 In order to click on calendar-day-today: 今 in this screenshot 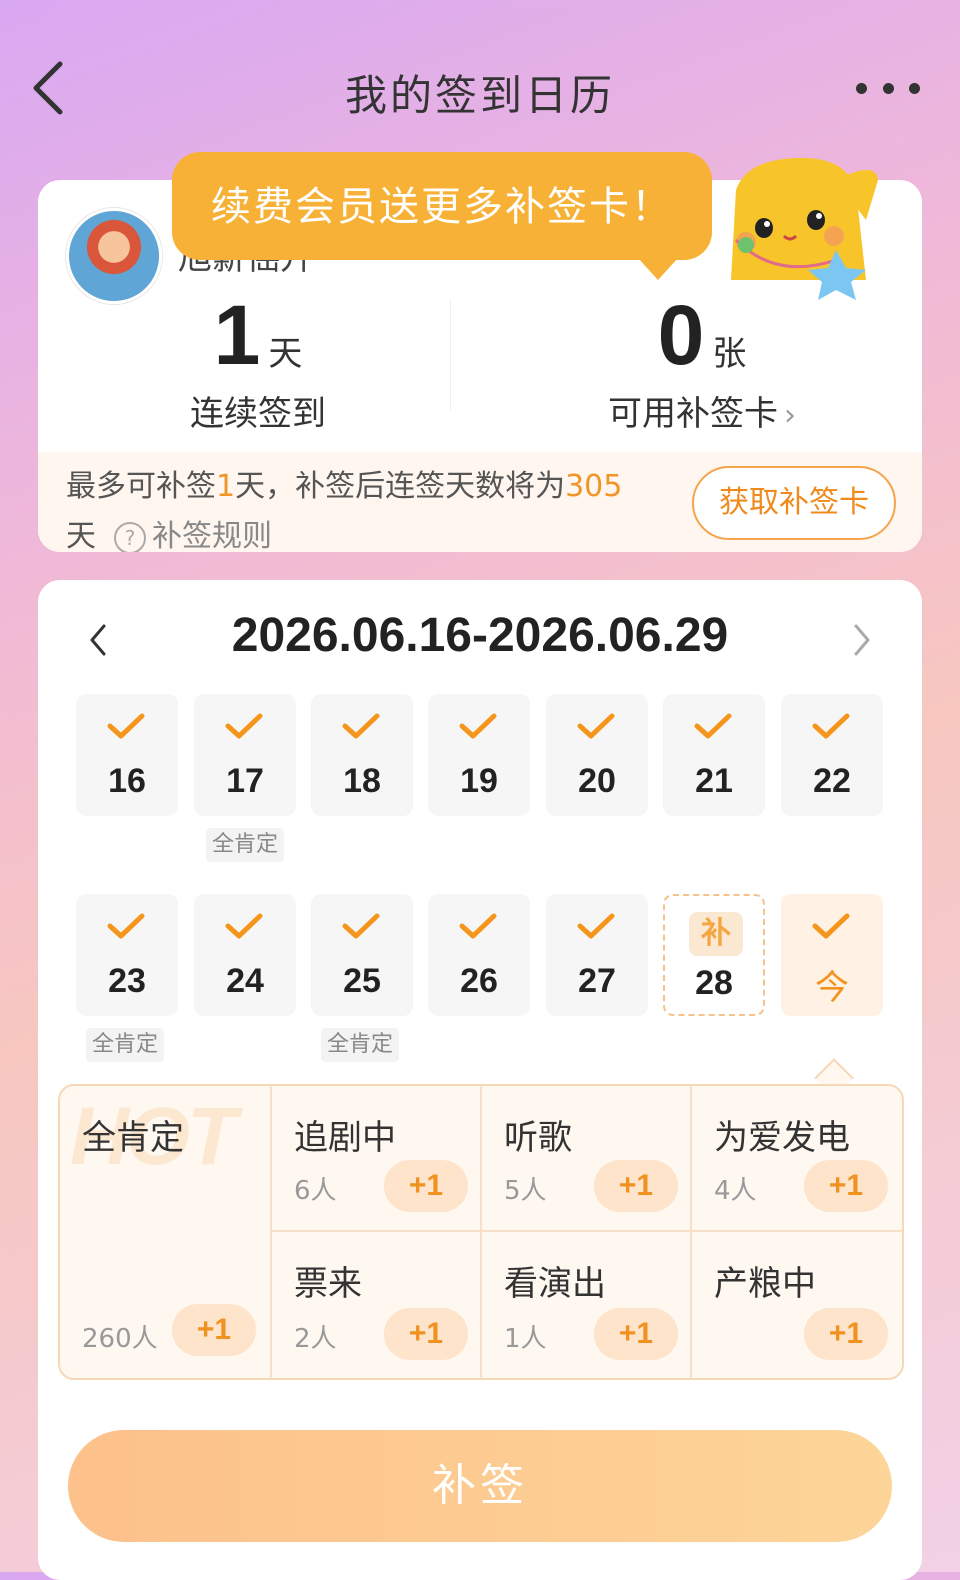, I will do `click(832, 955)`.